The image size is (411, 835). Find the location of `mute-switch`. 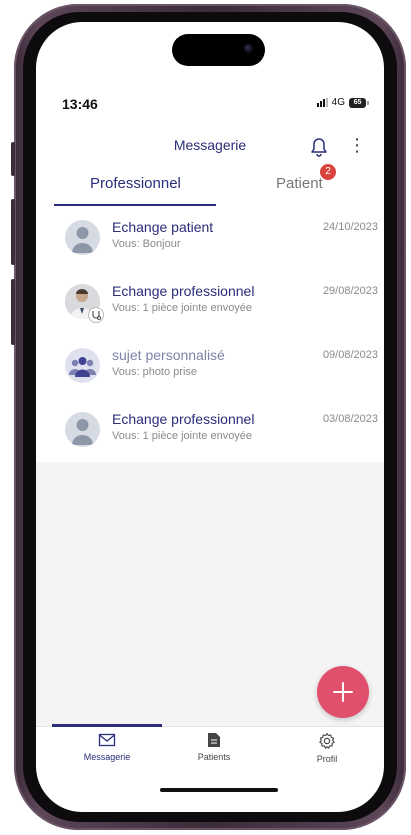

mute-switch is located at coordinates (13, 159).